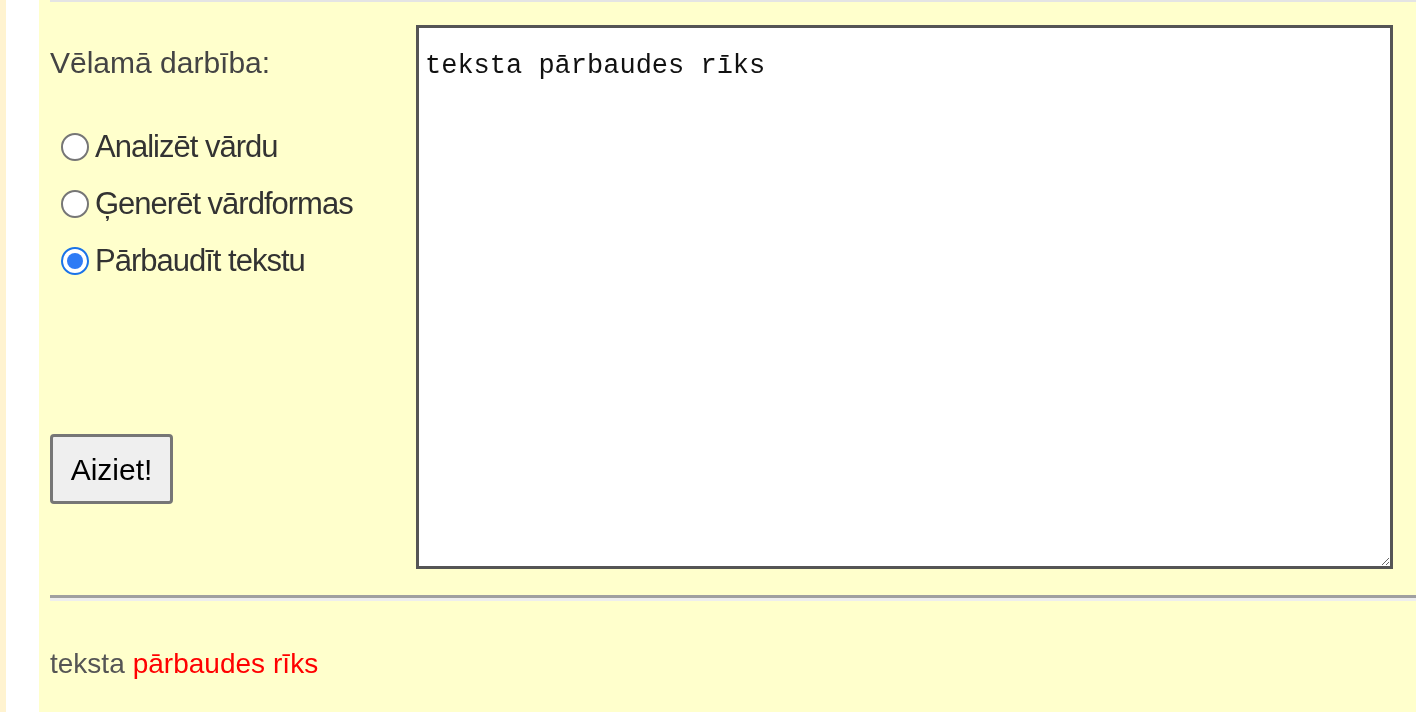 The width and height of the screenshot is (1427, 712). I want to click on misspelled-word: rīks, so click(296, 664).